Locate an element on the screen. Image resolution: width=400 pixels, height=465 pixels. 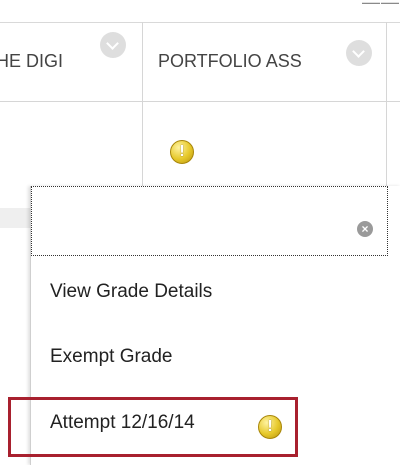
top-strip: —— is located at coordinates (200, 11).